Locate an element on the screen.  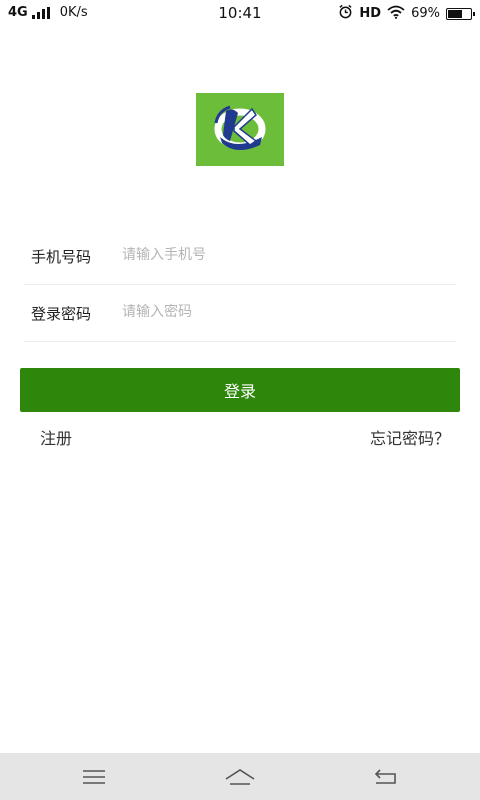
menu-button is located at coordinates (94, 776).